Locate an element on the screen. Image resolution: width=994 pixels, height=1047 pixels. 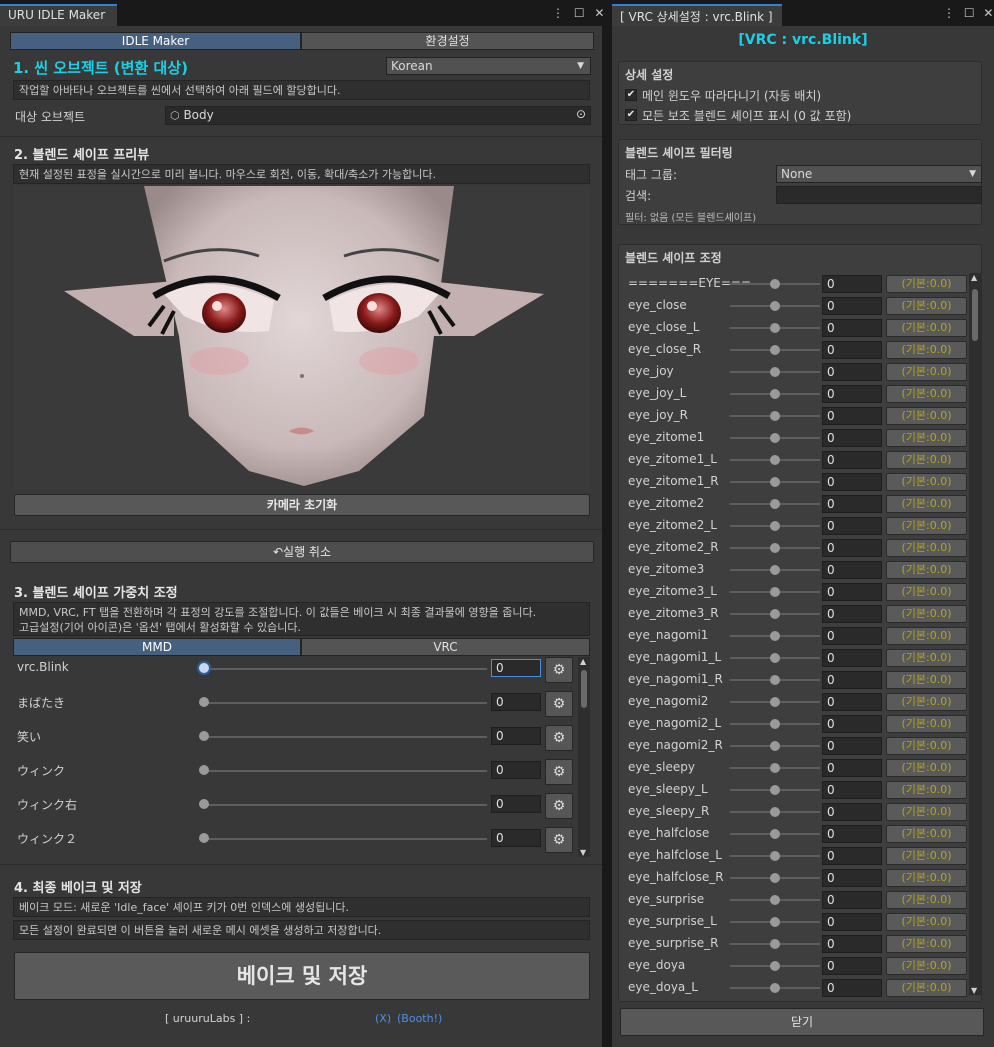
weight-list-scroll-thumb is located at coordinates (584, 689).